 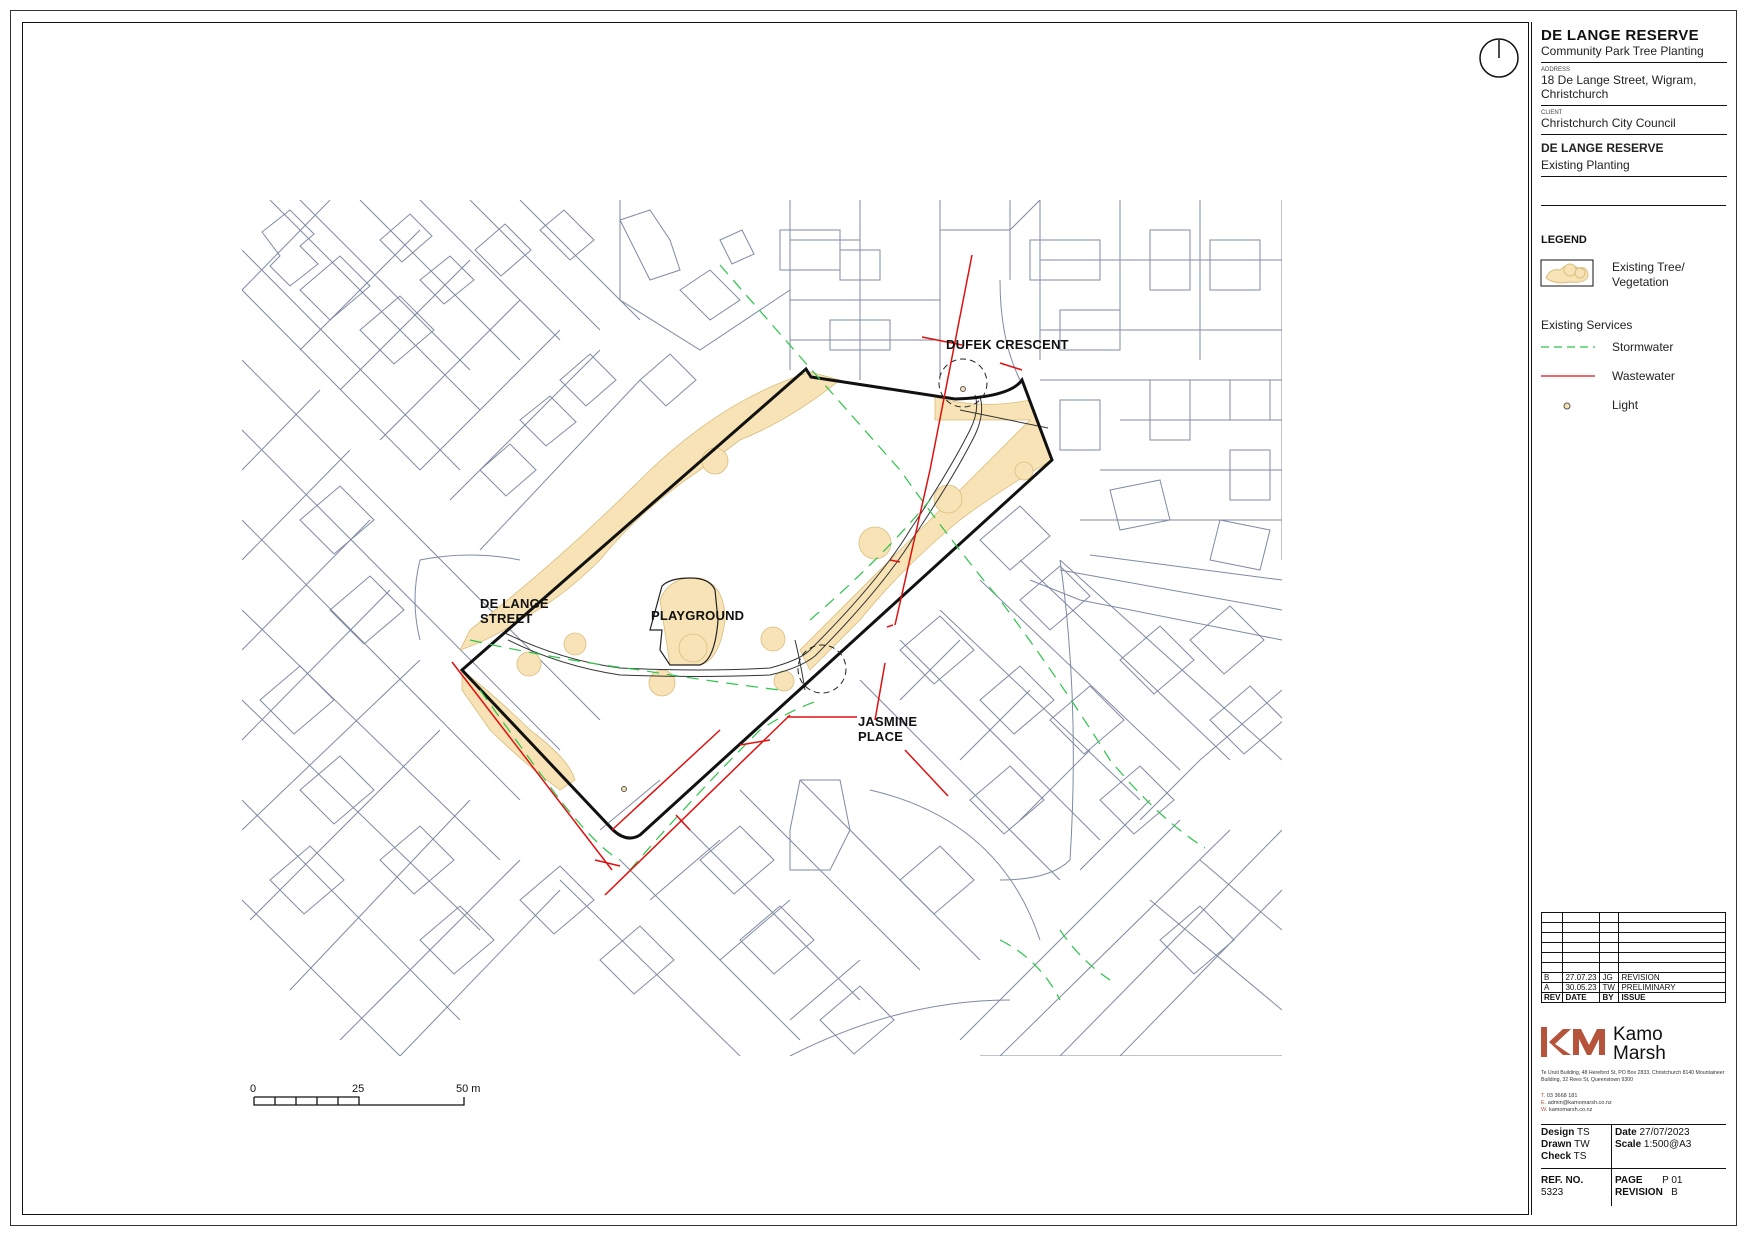 I want to click on page-revision-info: PAGE P 01 REVISION B, so click(x=1649, y=1186).